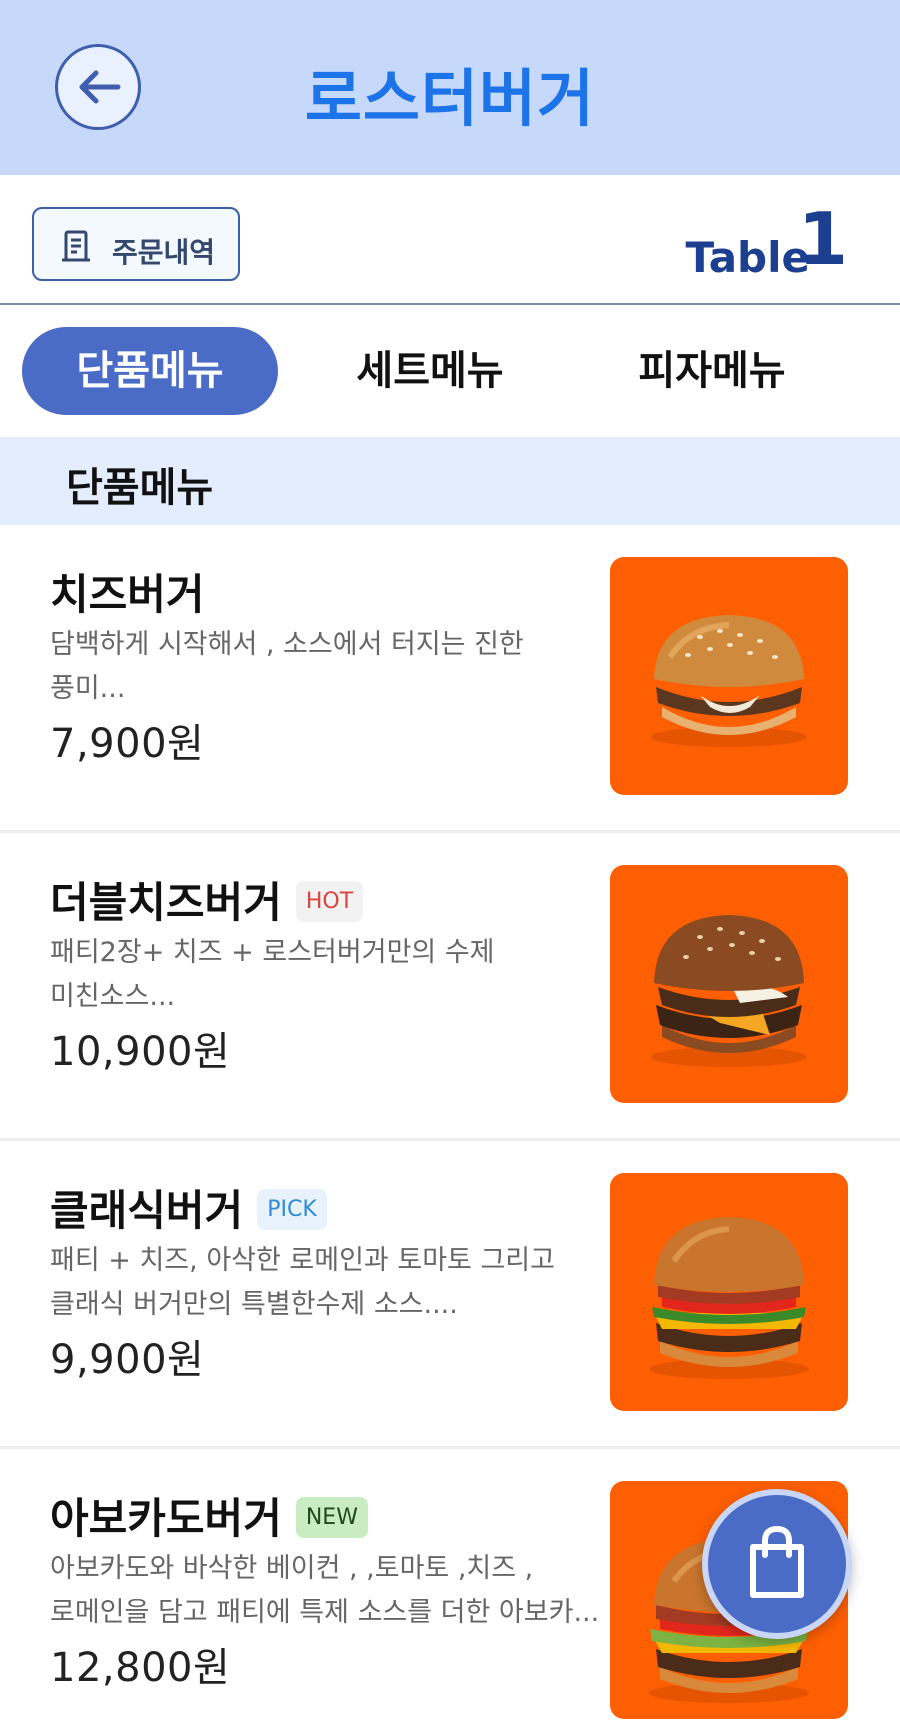 The image size is (900, 1732). I want to click on shopping-bag-icon, so click(777, 1561).